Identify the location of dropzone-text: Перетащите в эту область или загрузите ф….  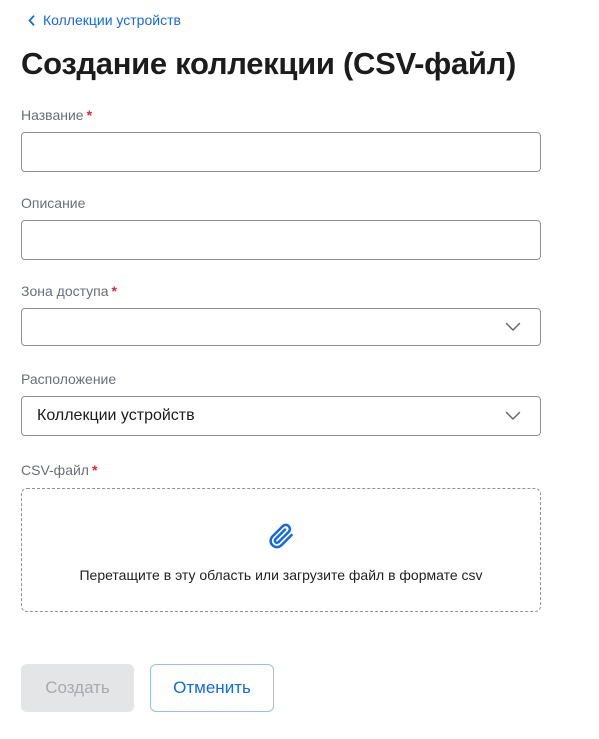
(281, 575).